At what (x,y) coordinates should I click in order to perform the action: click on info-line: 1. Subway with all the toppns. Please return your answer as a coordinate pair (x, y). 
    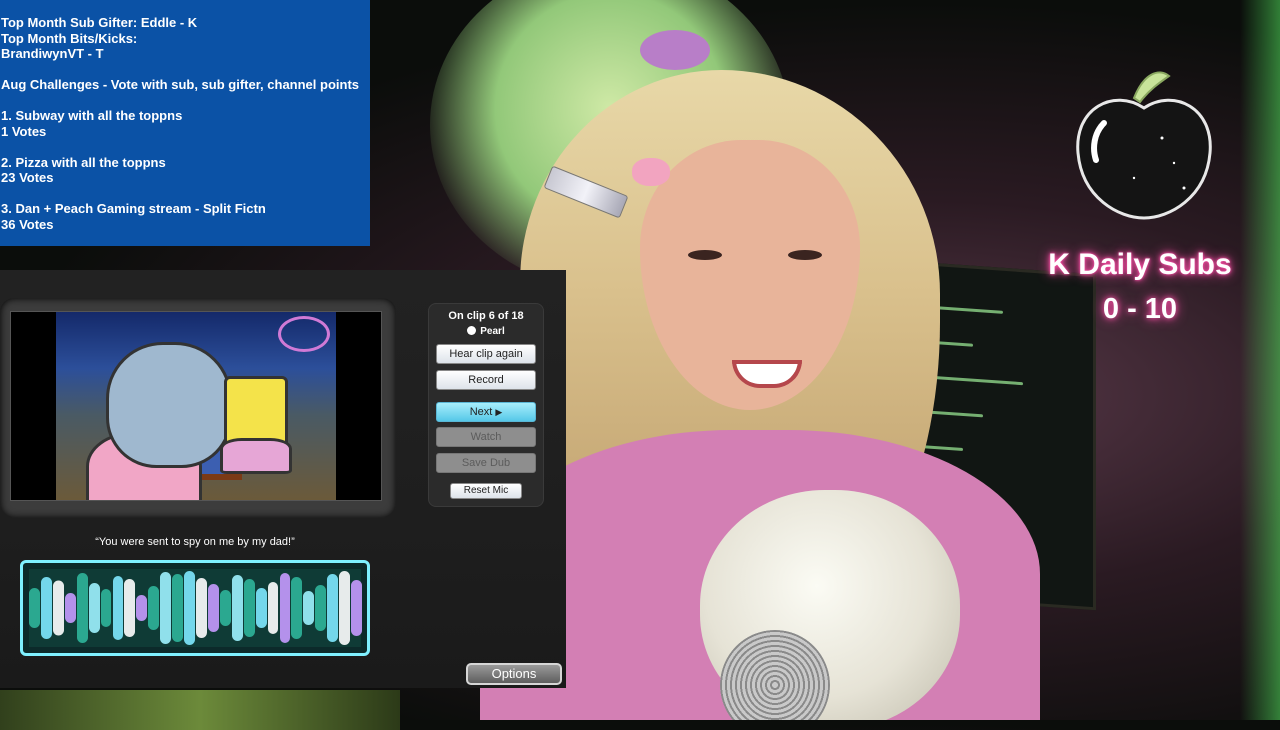
    Looking at the image, I should click on (92, 115).